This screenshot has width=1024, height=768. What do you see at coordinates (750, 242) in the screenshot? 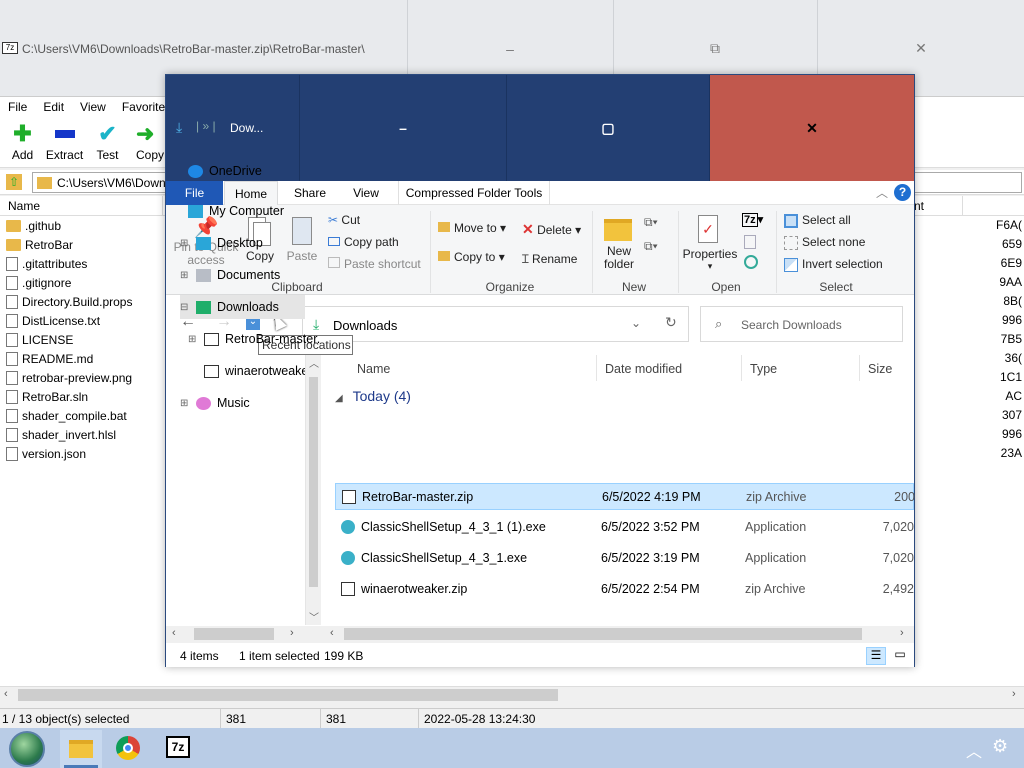
I see `edit-icon` at bounding box center [750, 242].